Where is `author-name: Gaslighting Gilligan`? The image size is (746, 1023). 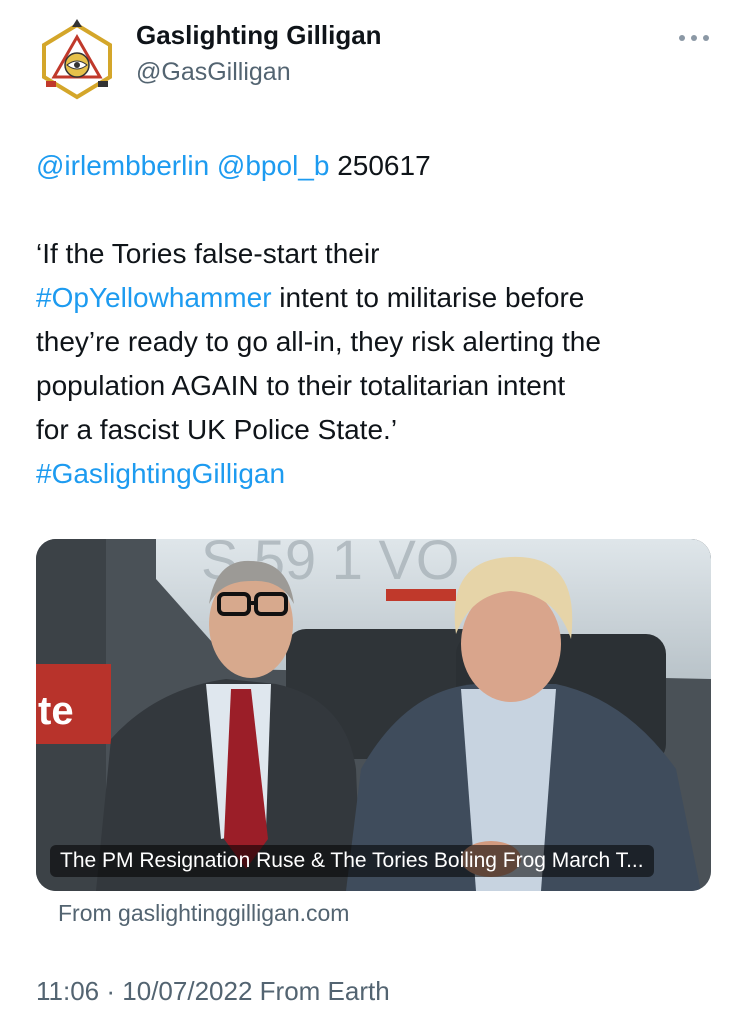
author-name: Gaslighting Gilligan is located at coordinates (259, 35).